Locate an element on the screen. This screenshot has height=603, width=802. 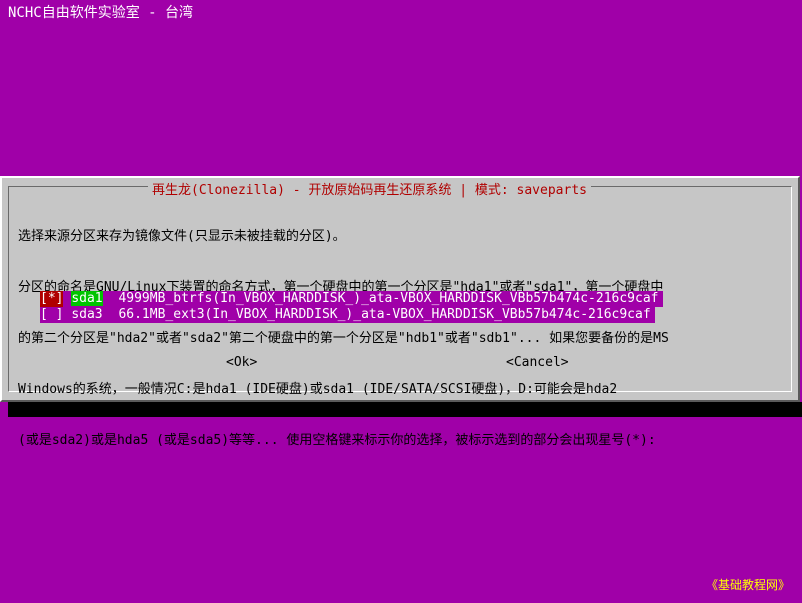
dialog-shadow is located at coordinates (405, 409).